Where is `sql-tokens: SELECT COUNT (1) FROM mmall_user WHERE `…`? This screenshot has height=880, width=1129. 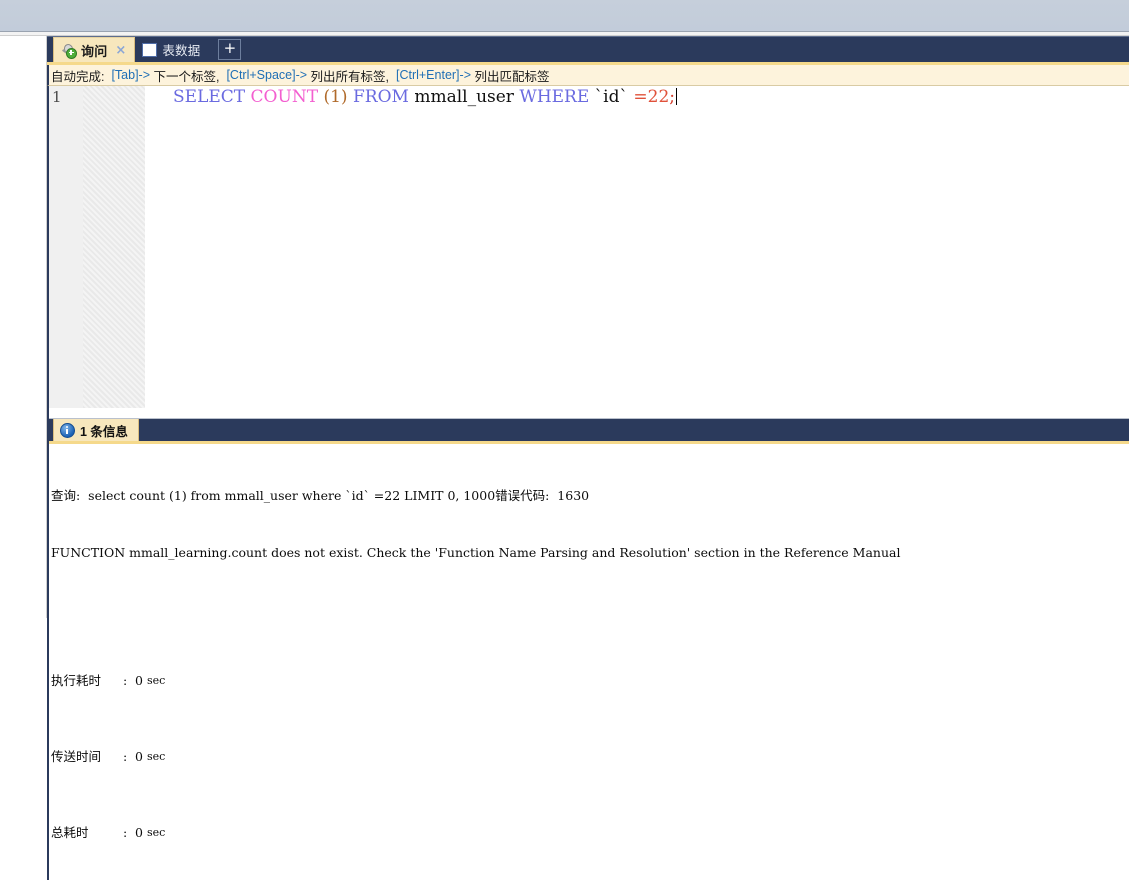
sql-tokens: SELECT COUNT (1) FROM mmall_user WHERE `… is located at coordinates (410, 97).